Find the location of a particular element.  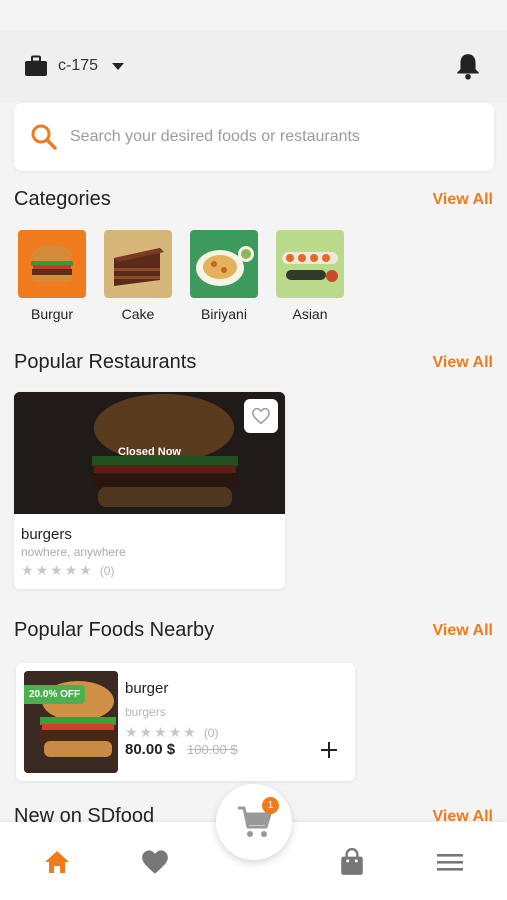

home-icon is located at coordinates (57, 862).